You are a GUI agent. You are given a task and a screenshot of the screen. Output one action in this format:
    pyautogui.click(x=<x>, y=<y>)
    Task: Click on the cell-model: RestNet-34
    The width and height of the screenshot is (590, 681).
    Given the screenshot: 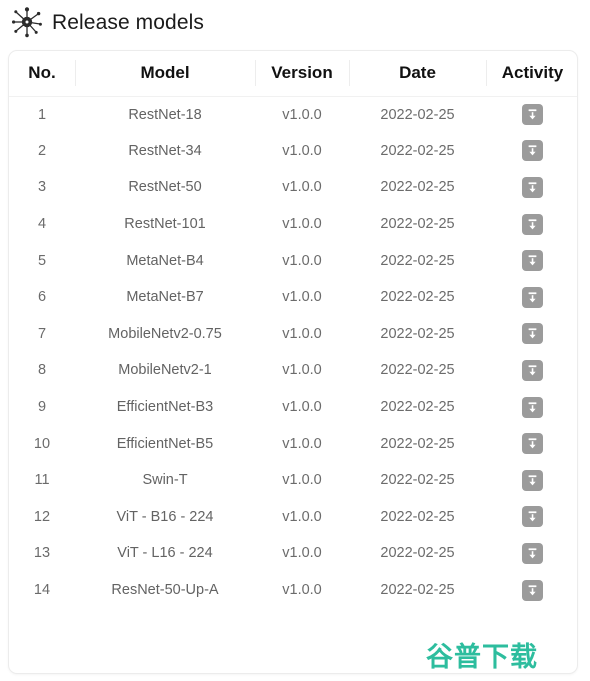 What is the action you would take?
    pyautogui.click(x=165, y=150)
    